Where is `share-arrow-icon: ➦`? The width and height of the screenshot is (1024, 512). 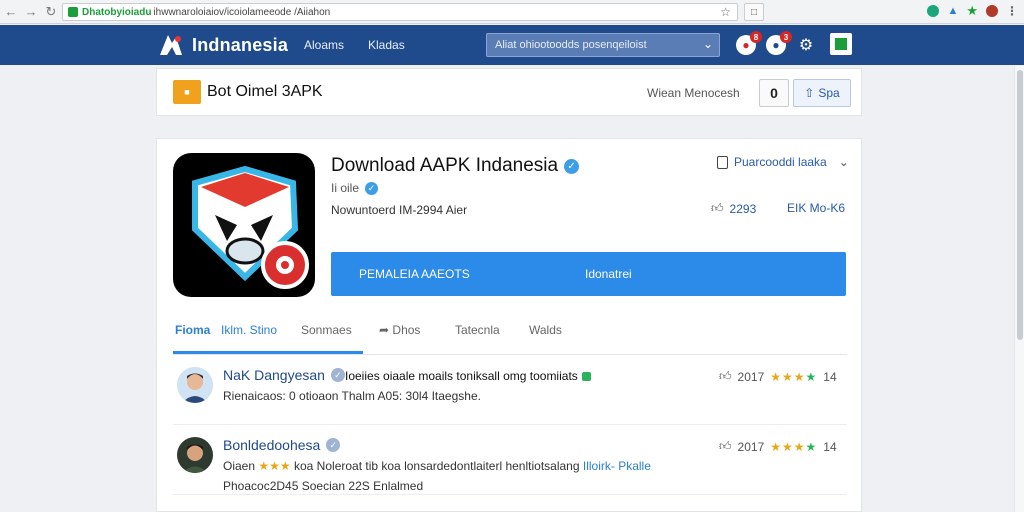 share-arrow-icon: ➦ is located at coordinates (384, 330).